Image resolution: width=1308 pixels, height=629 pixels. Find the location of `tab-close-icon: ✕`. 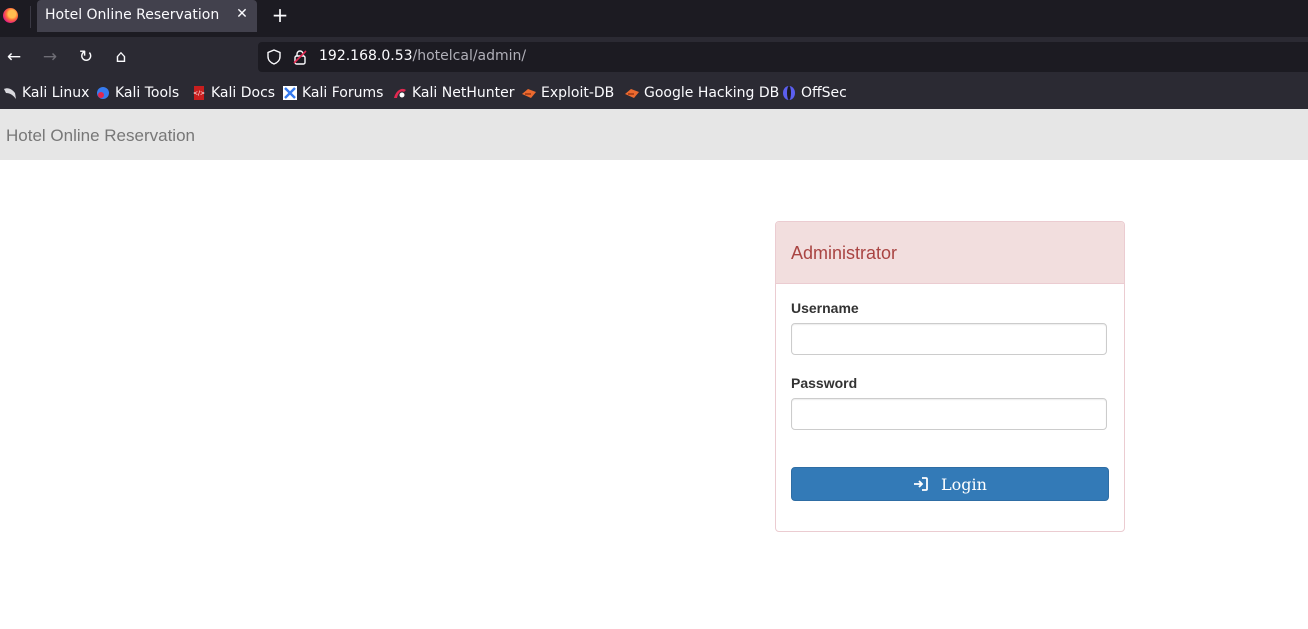

tab-close-icon: ✕ is located at coordinates (242, 14).